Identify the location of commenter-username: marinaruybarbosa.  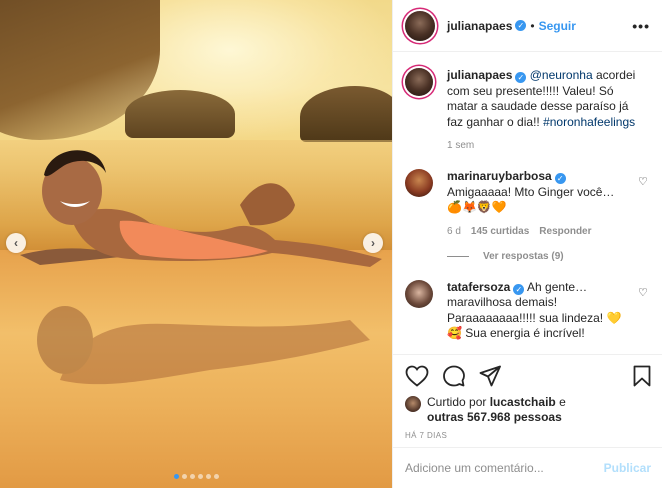
(499, 176).